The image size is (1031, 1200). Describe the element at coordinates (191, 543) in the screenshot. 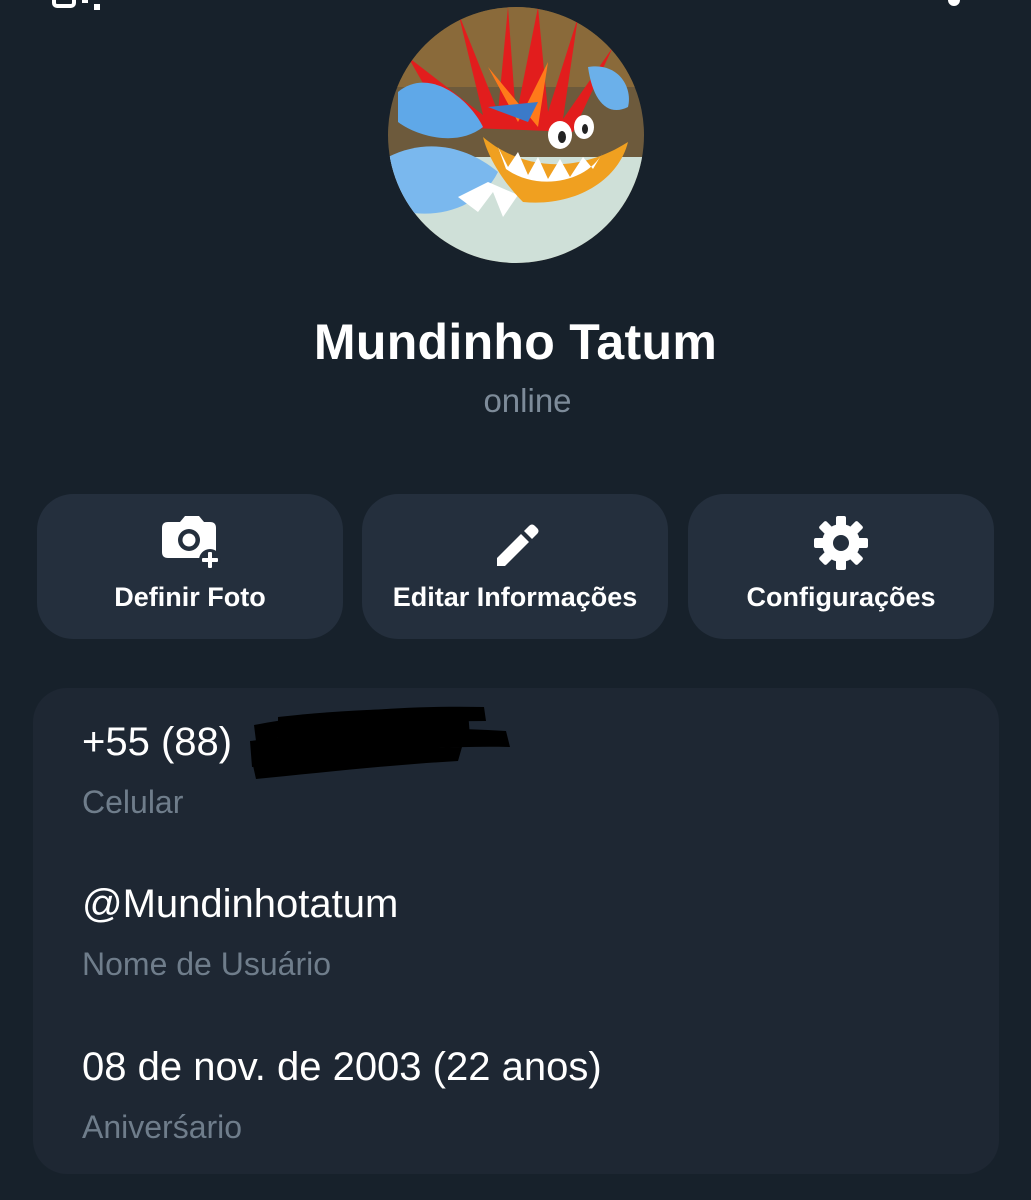

I see `camera-add-icon` at that location.